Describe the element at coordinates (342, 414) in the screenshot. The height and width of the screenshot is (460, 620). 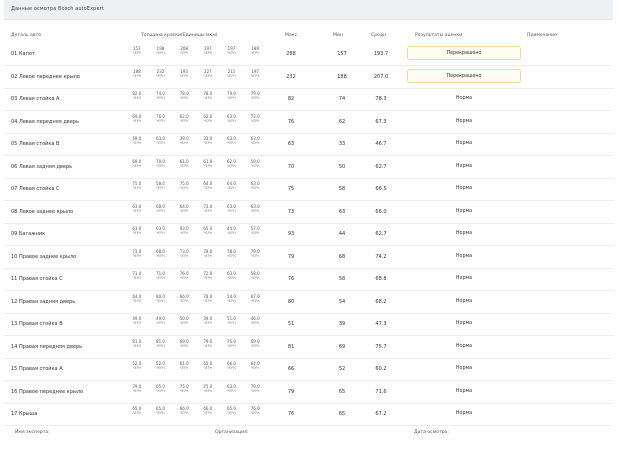
I see `min-value: 65` at that location.